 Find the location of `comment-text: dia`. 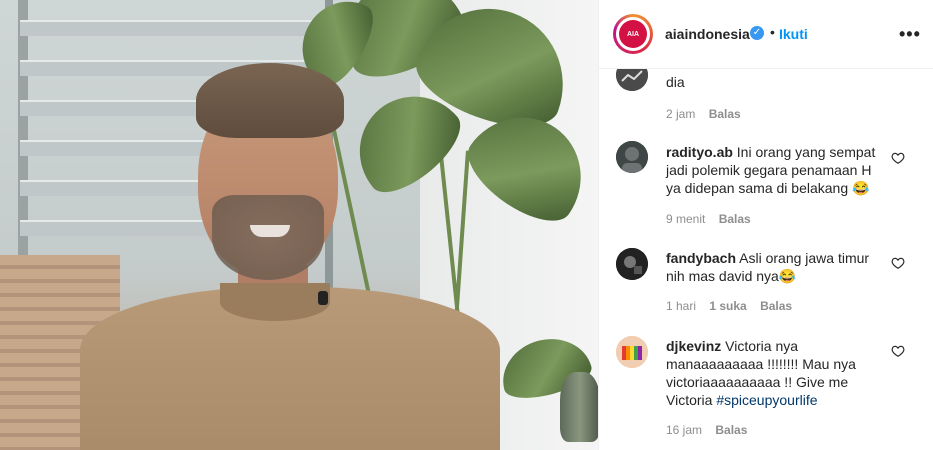

comment-text: dia is located at coordinates (675, 82).